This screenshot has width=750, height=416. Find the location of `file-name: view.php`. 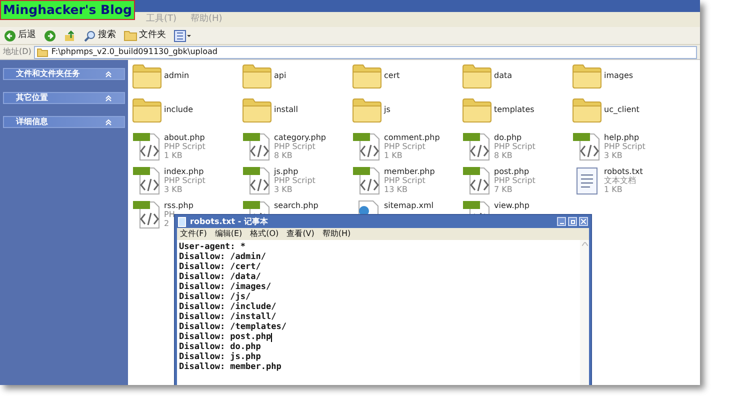

file-name: view.php is located at coordinates (512, 205).